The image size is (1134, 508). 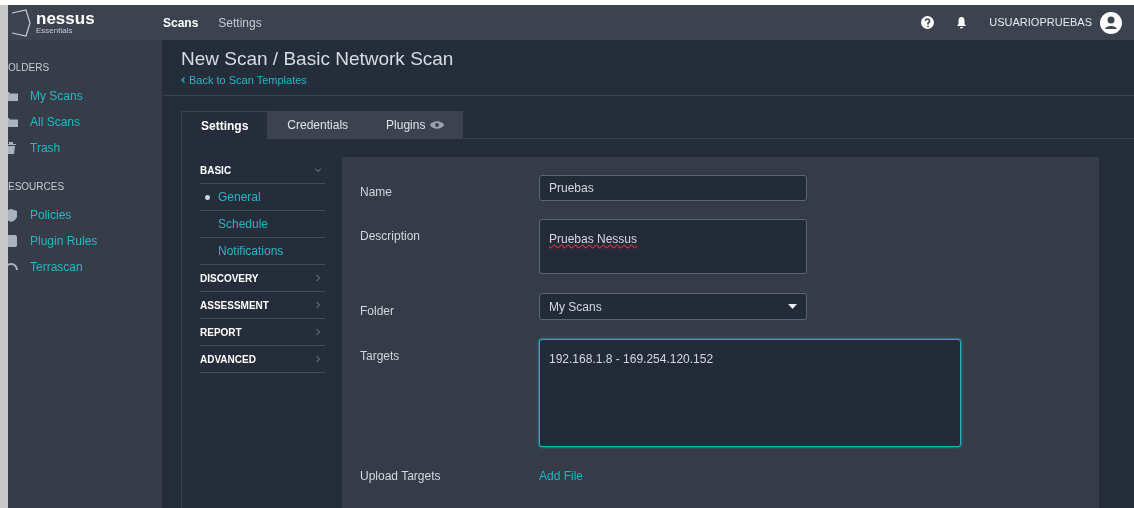 I want to click on sidebar-item: Policies, so click(x=51, y=215).